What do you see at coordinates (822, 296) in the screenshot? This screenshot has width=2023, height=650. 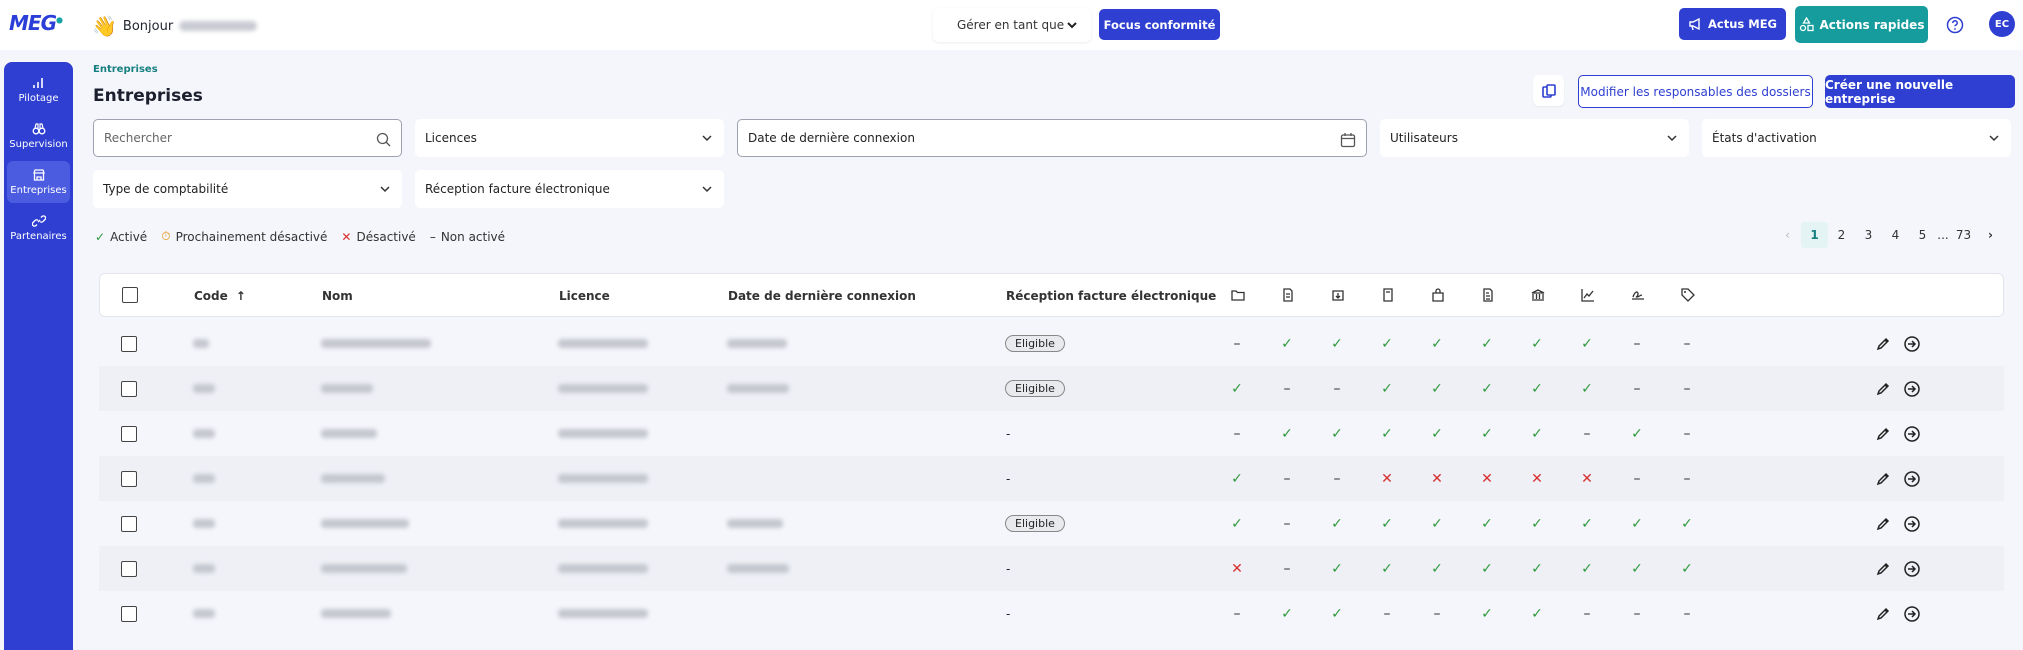 I see `column-date: Date de dernière connexion` at bounding box center [822, 296].